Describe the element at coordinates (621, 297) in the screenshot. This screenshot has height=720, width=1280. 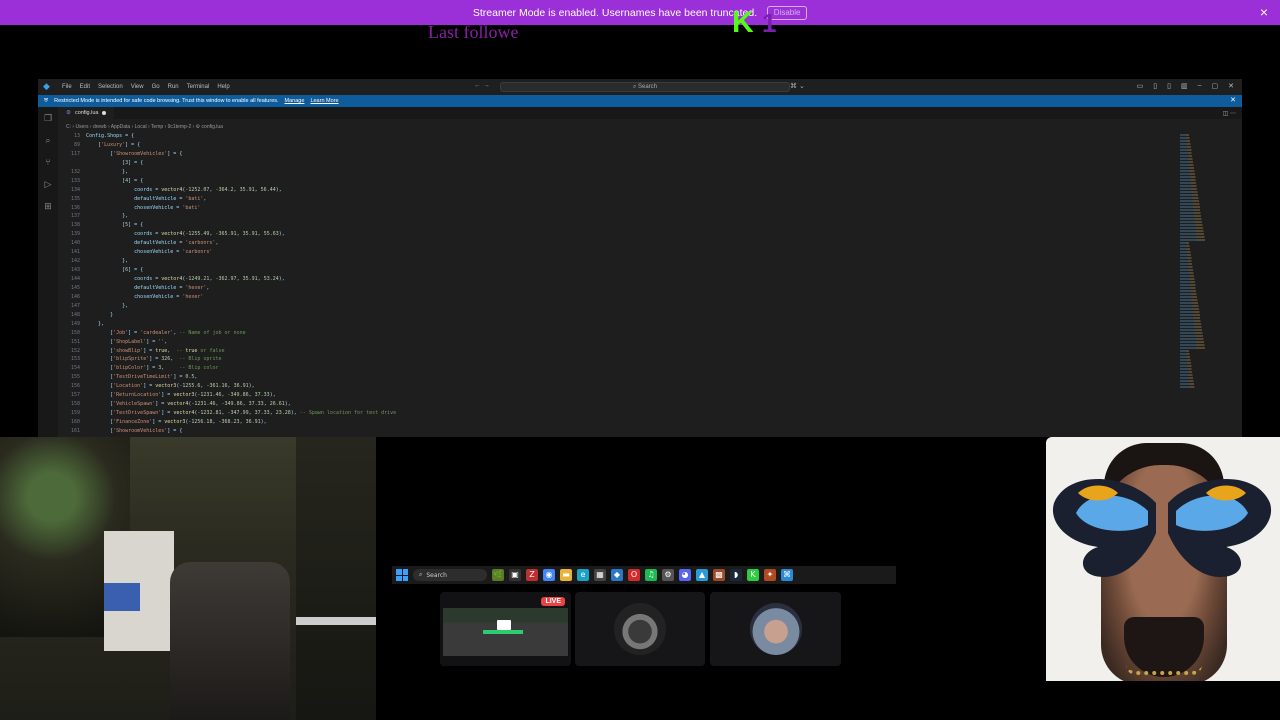
I see `code-line: 146 chosenVehicle = 'hexer'` at that location.